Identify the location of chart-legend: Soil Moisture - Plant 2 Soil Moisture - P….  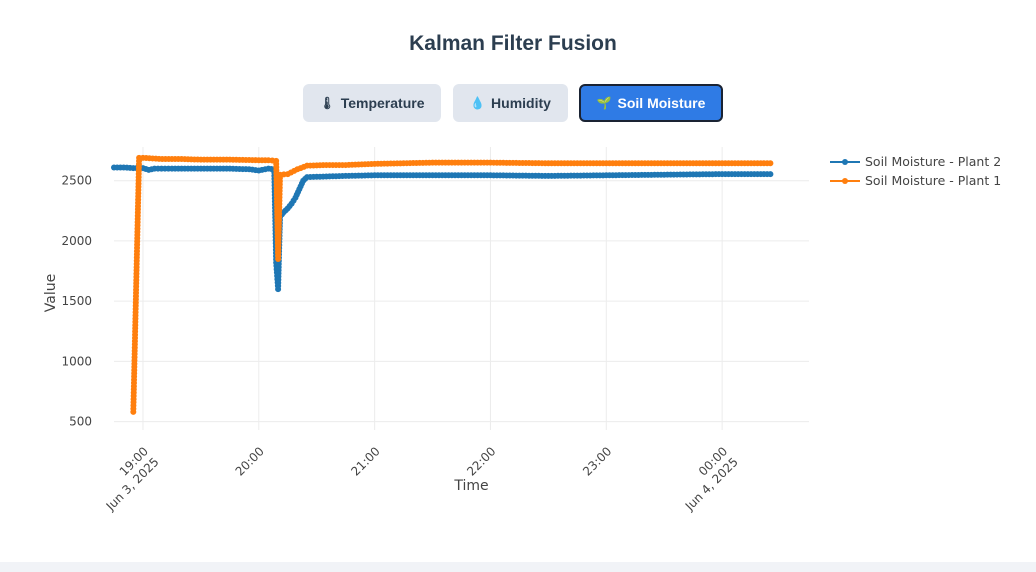
(915, 171).